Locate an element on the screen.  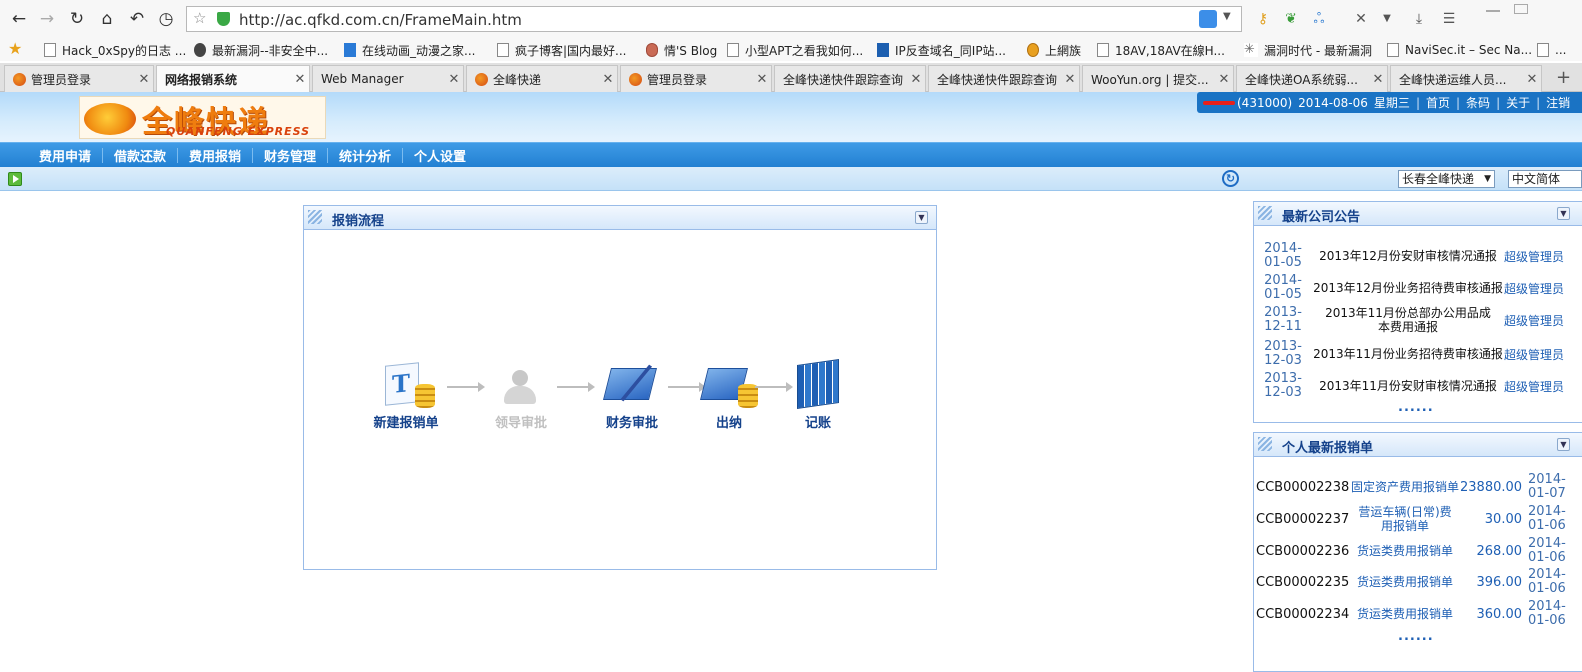
browser-tab: Web Manager ✕ is located at coordinates (388, 78).